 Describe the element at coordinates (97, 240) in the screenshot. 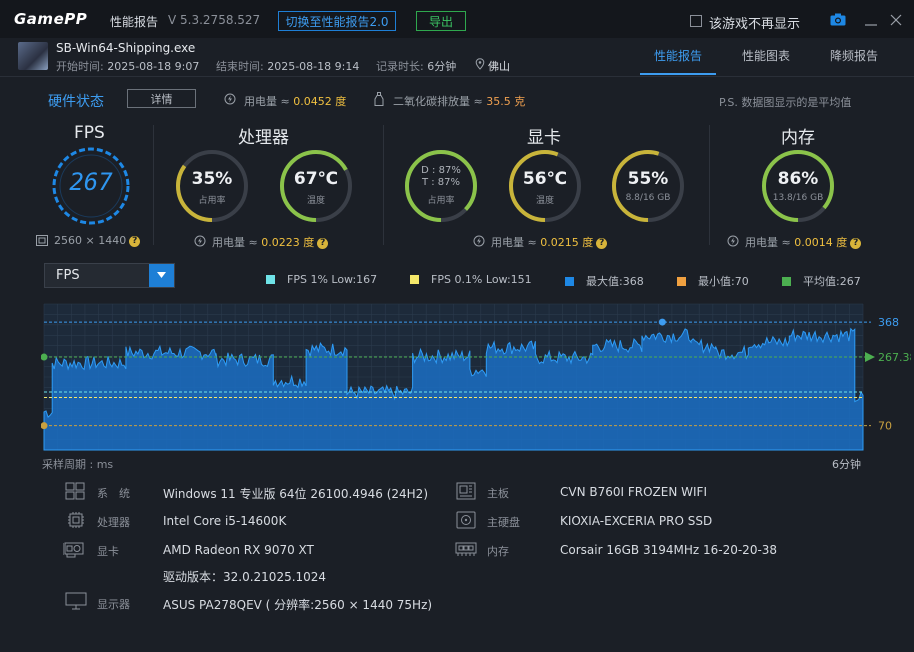

I see `resolution: 2560 × 1440?` at that location.